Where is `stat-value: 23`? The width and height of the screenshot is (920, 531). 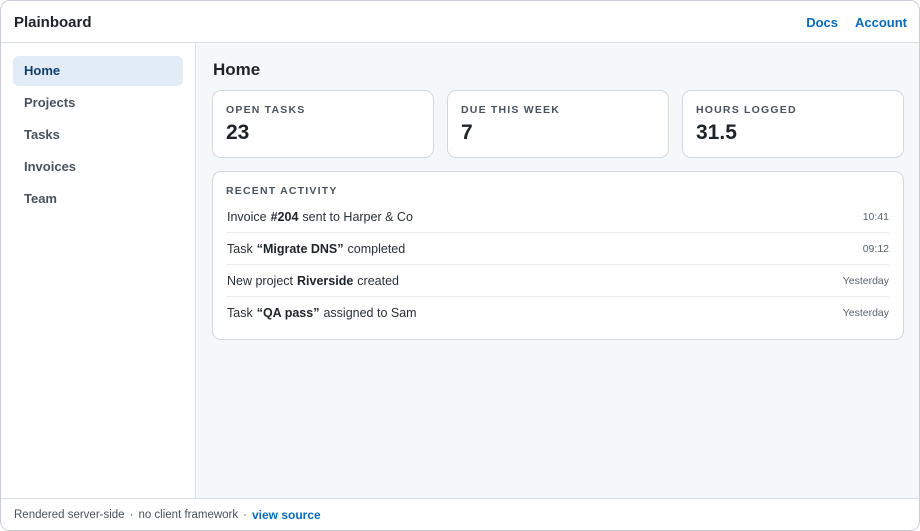
stat-value: 23 is located at coordinates (238, 132).